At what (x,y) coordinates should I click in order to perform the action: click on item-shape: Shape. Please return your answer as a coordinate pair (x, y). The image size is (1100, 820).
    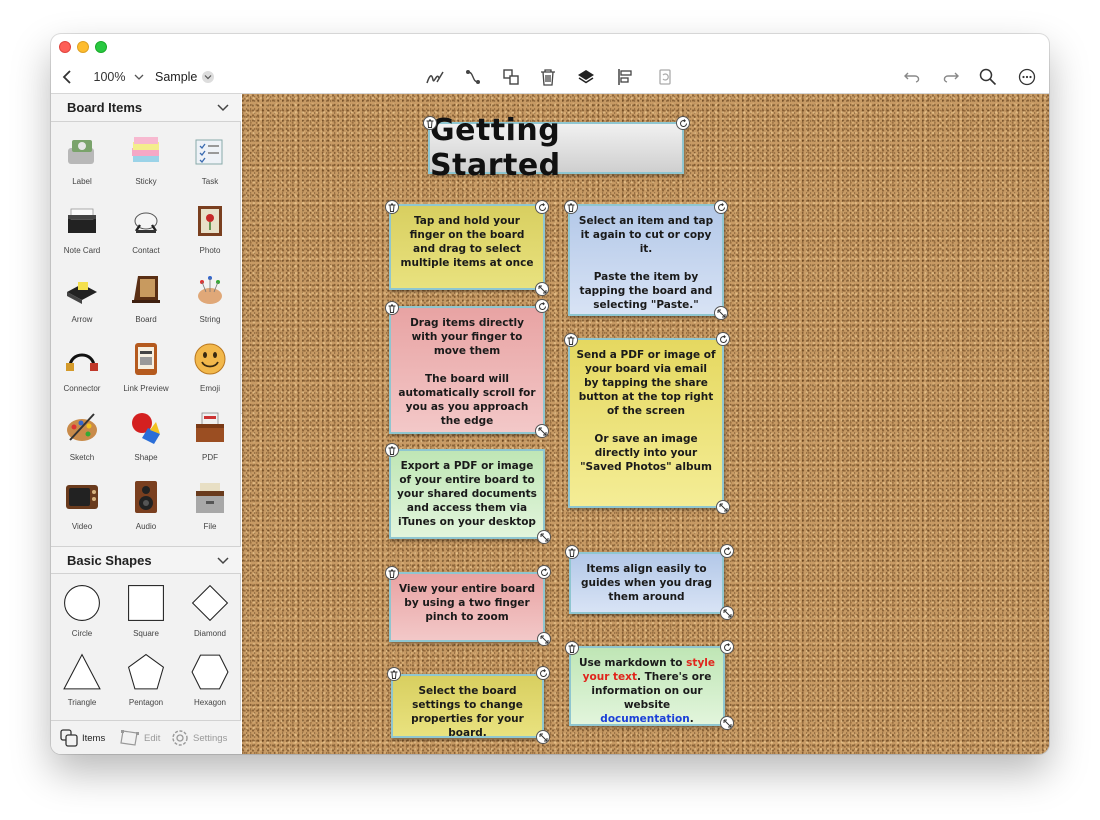
    Looking at the image, I should click on (146, 437).